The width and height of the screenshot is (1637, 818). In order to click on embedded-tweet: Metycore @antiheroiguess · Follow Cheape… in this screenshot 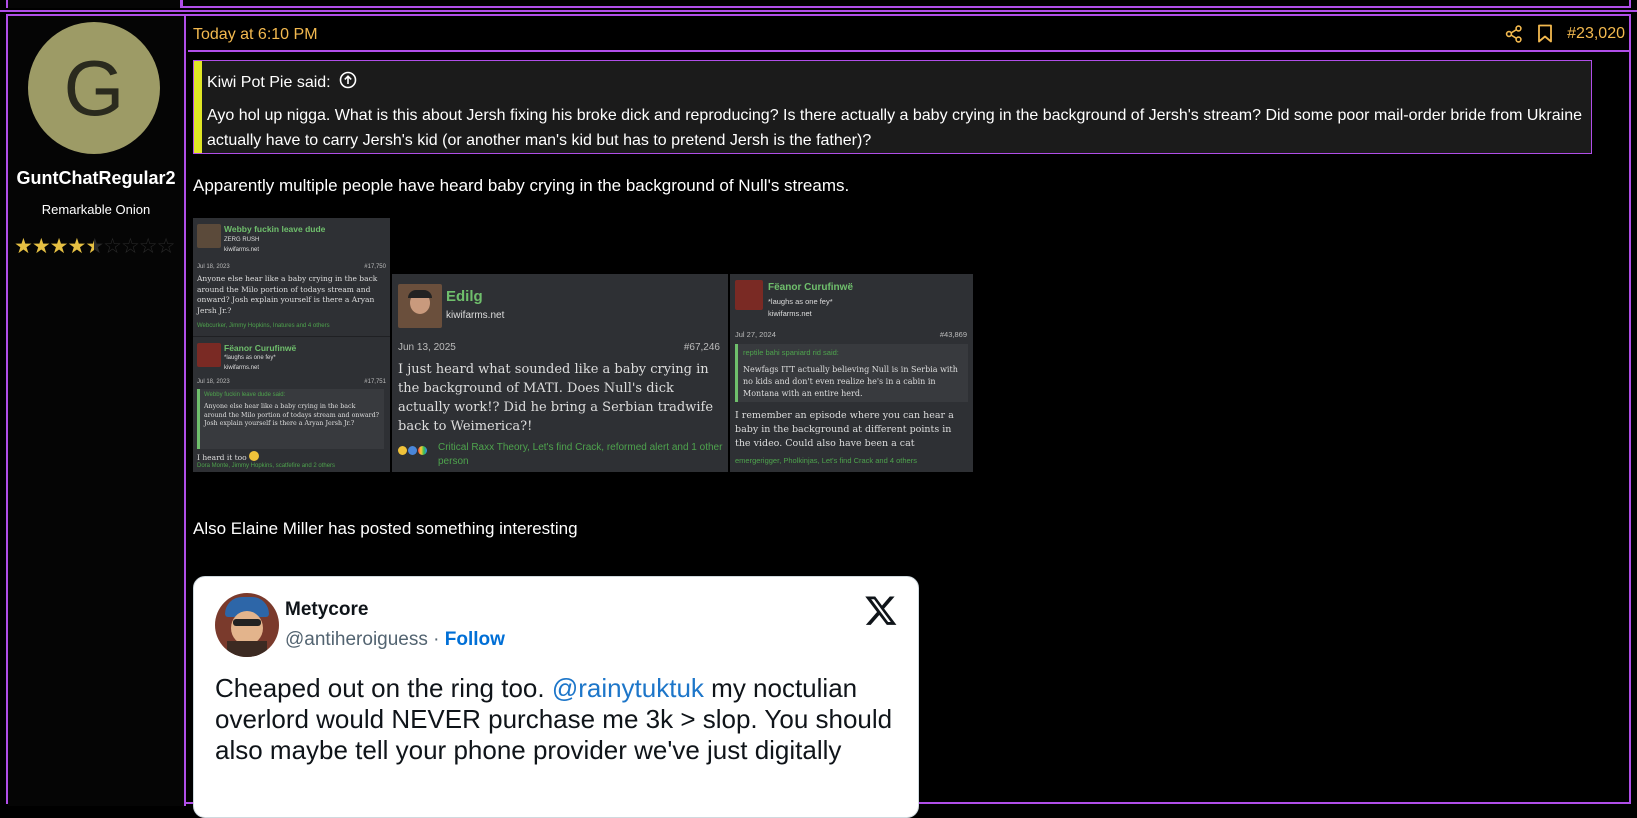, I will do `click(556, 697)`.